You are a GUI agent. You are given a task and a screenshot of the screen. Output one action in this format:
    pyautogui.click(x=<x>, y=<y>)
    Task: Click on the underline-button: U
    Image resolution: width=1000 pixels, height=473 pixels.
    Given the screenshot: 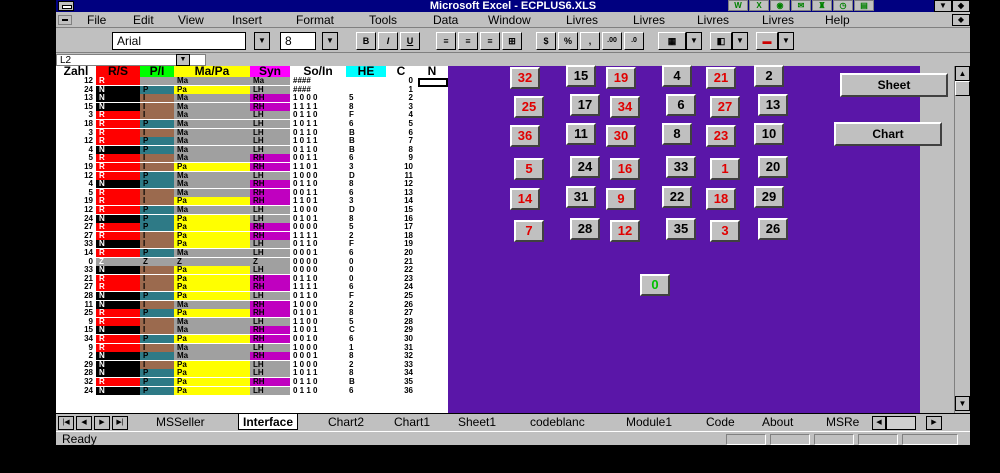 What is the action you would take?
    pyautogui.click(x=410, y=41)
    